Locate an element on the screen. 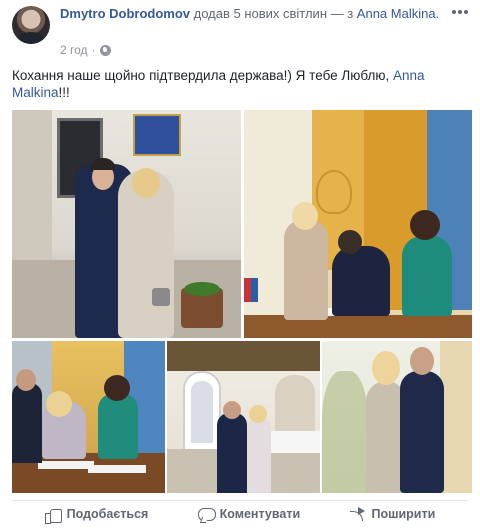 The image size is (480, 528). more-horizontal-icon is located at coordinates (460, 12).